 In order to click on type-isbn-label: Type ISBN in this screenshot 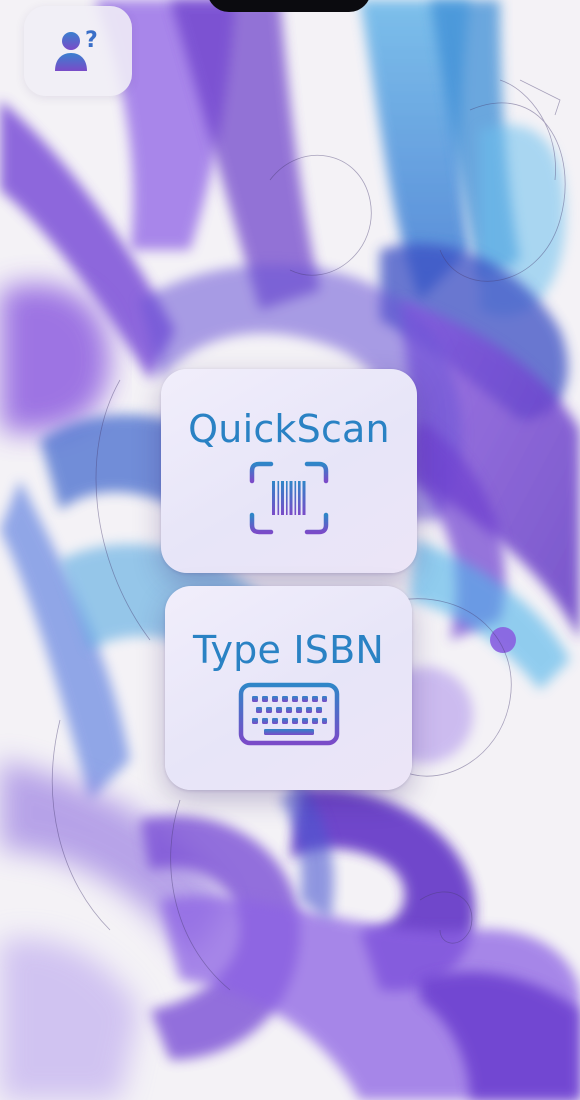, I will do `click(288, 650)`.